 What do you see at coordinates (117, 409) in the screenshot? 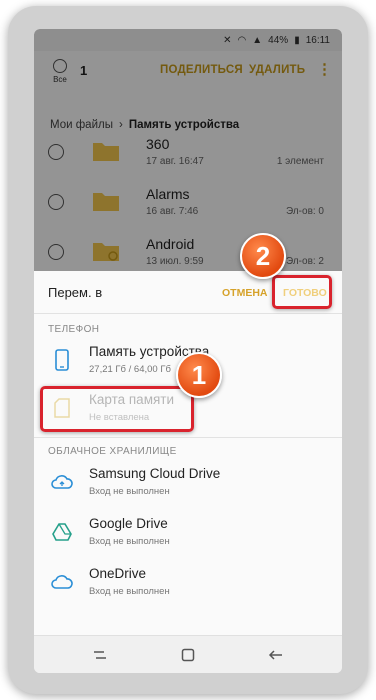
I see `sd-card-highlight` at bounding box center [117, 409].